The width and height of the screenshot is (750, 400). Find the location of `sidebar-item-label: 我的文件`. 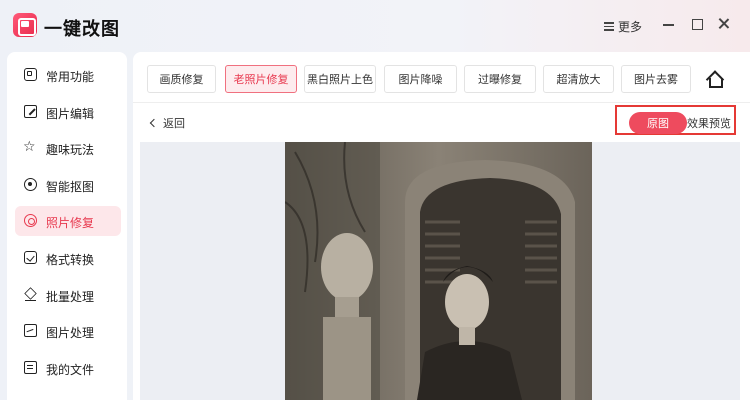

sidebar-item-label: 我的文件 is located at coordinates (70, 370).